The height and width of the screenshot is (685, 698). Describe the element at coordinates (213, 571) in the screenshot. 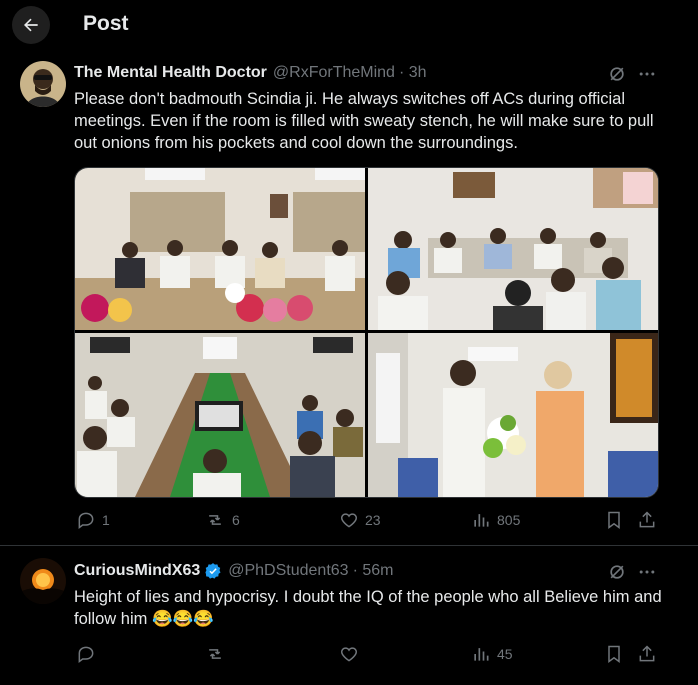

I see `verified-badge-icon` at that location.